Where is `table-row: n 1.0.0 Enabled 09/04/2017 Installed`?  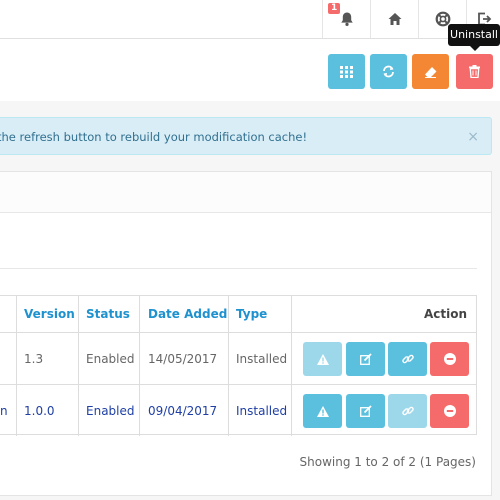
table-row: n 1.0.0 Enabled 09/04/2017 Installed is located at coordinates (238, 410).